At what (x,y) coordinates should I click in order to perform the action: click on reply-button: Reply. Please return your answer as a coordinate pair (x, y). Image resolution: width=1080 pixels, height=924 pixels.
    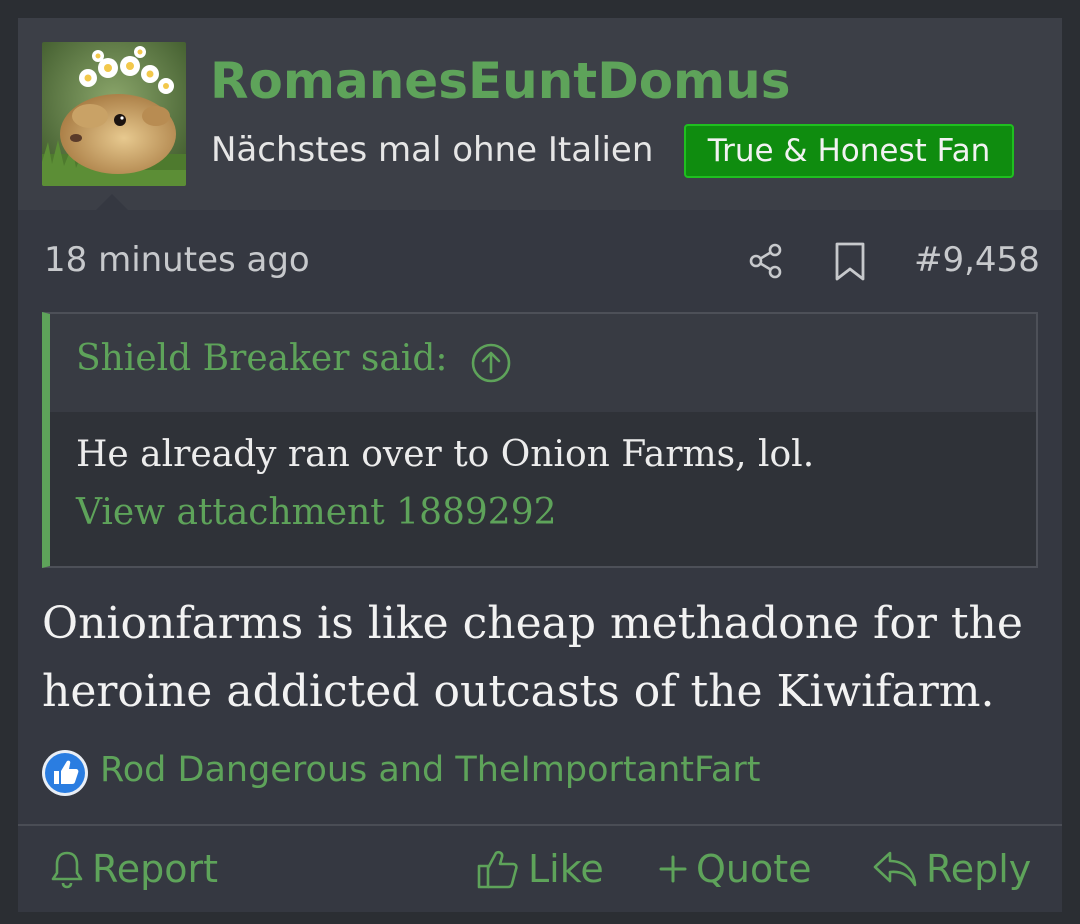
    Looking at the image, I should click on (951, 869).